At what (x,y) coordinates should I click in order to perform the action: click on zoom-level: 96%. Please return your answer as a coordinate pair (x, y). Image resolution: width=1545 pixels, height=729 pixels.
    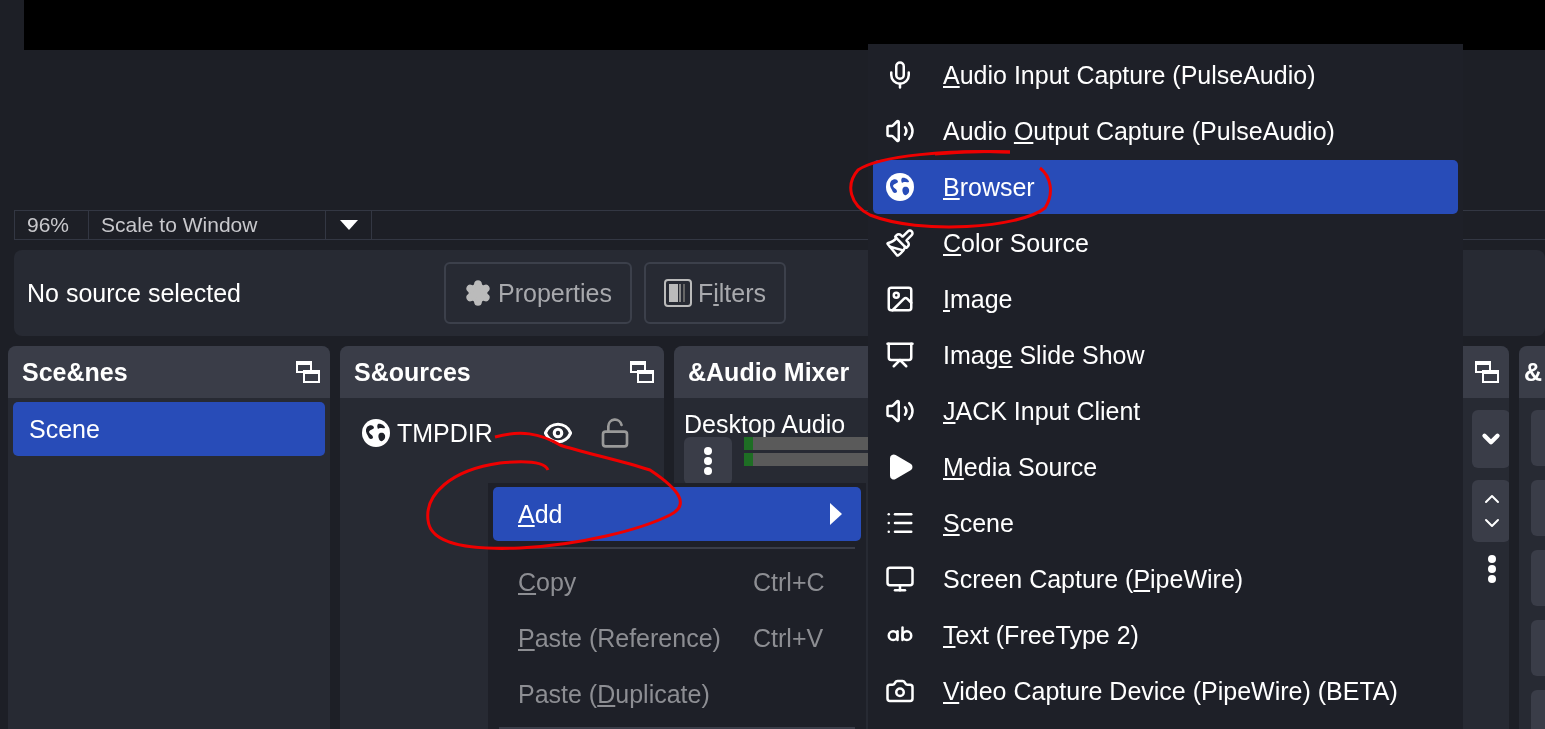
    Looking at the image, I should click on (51, 225).